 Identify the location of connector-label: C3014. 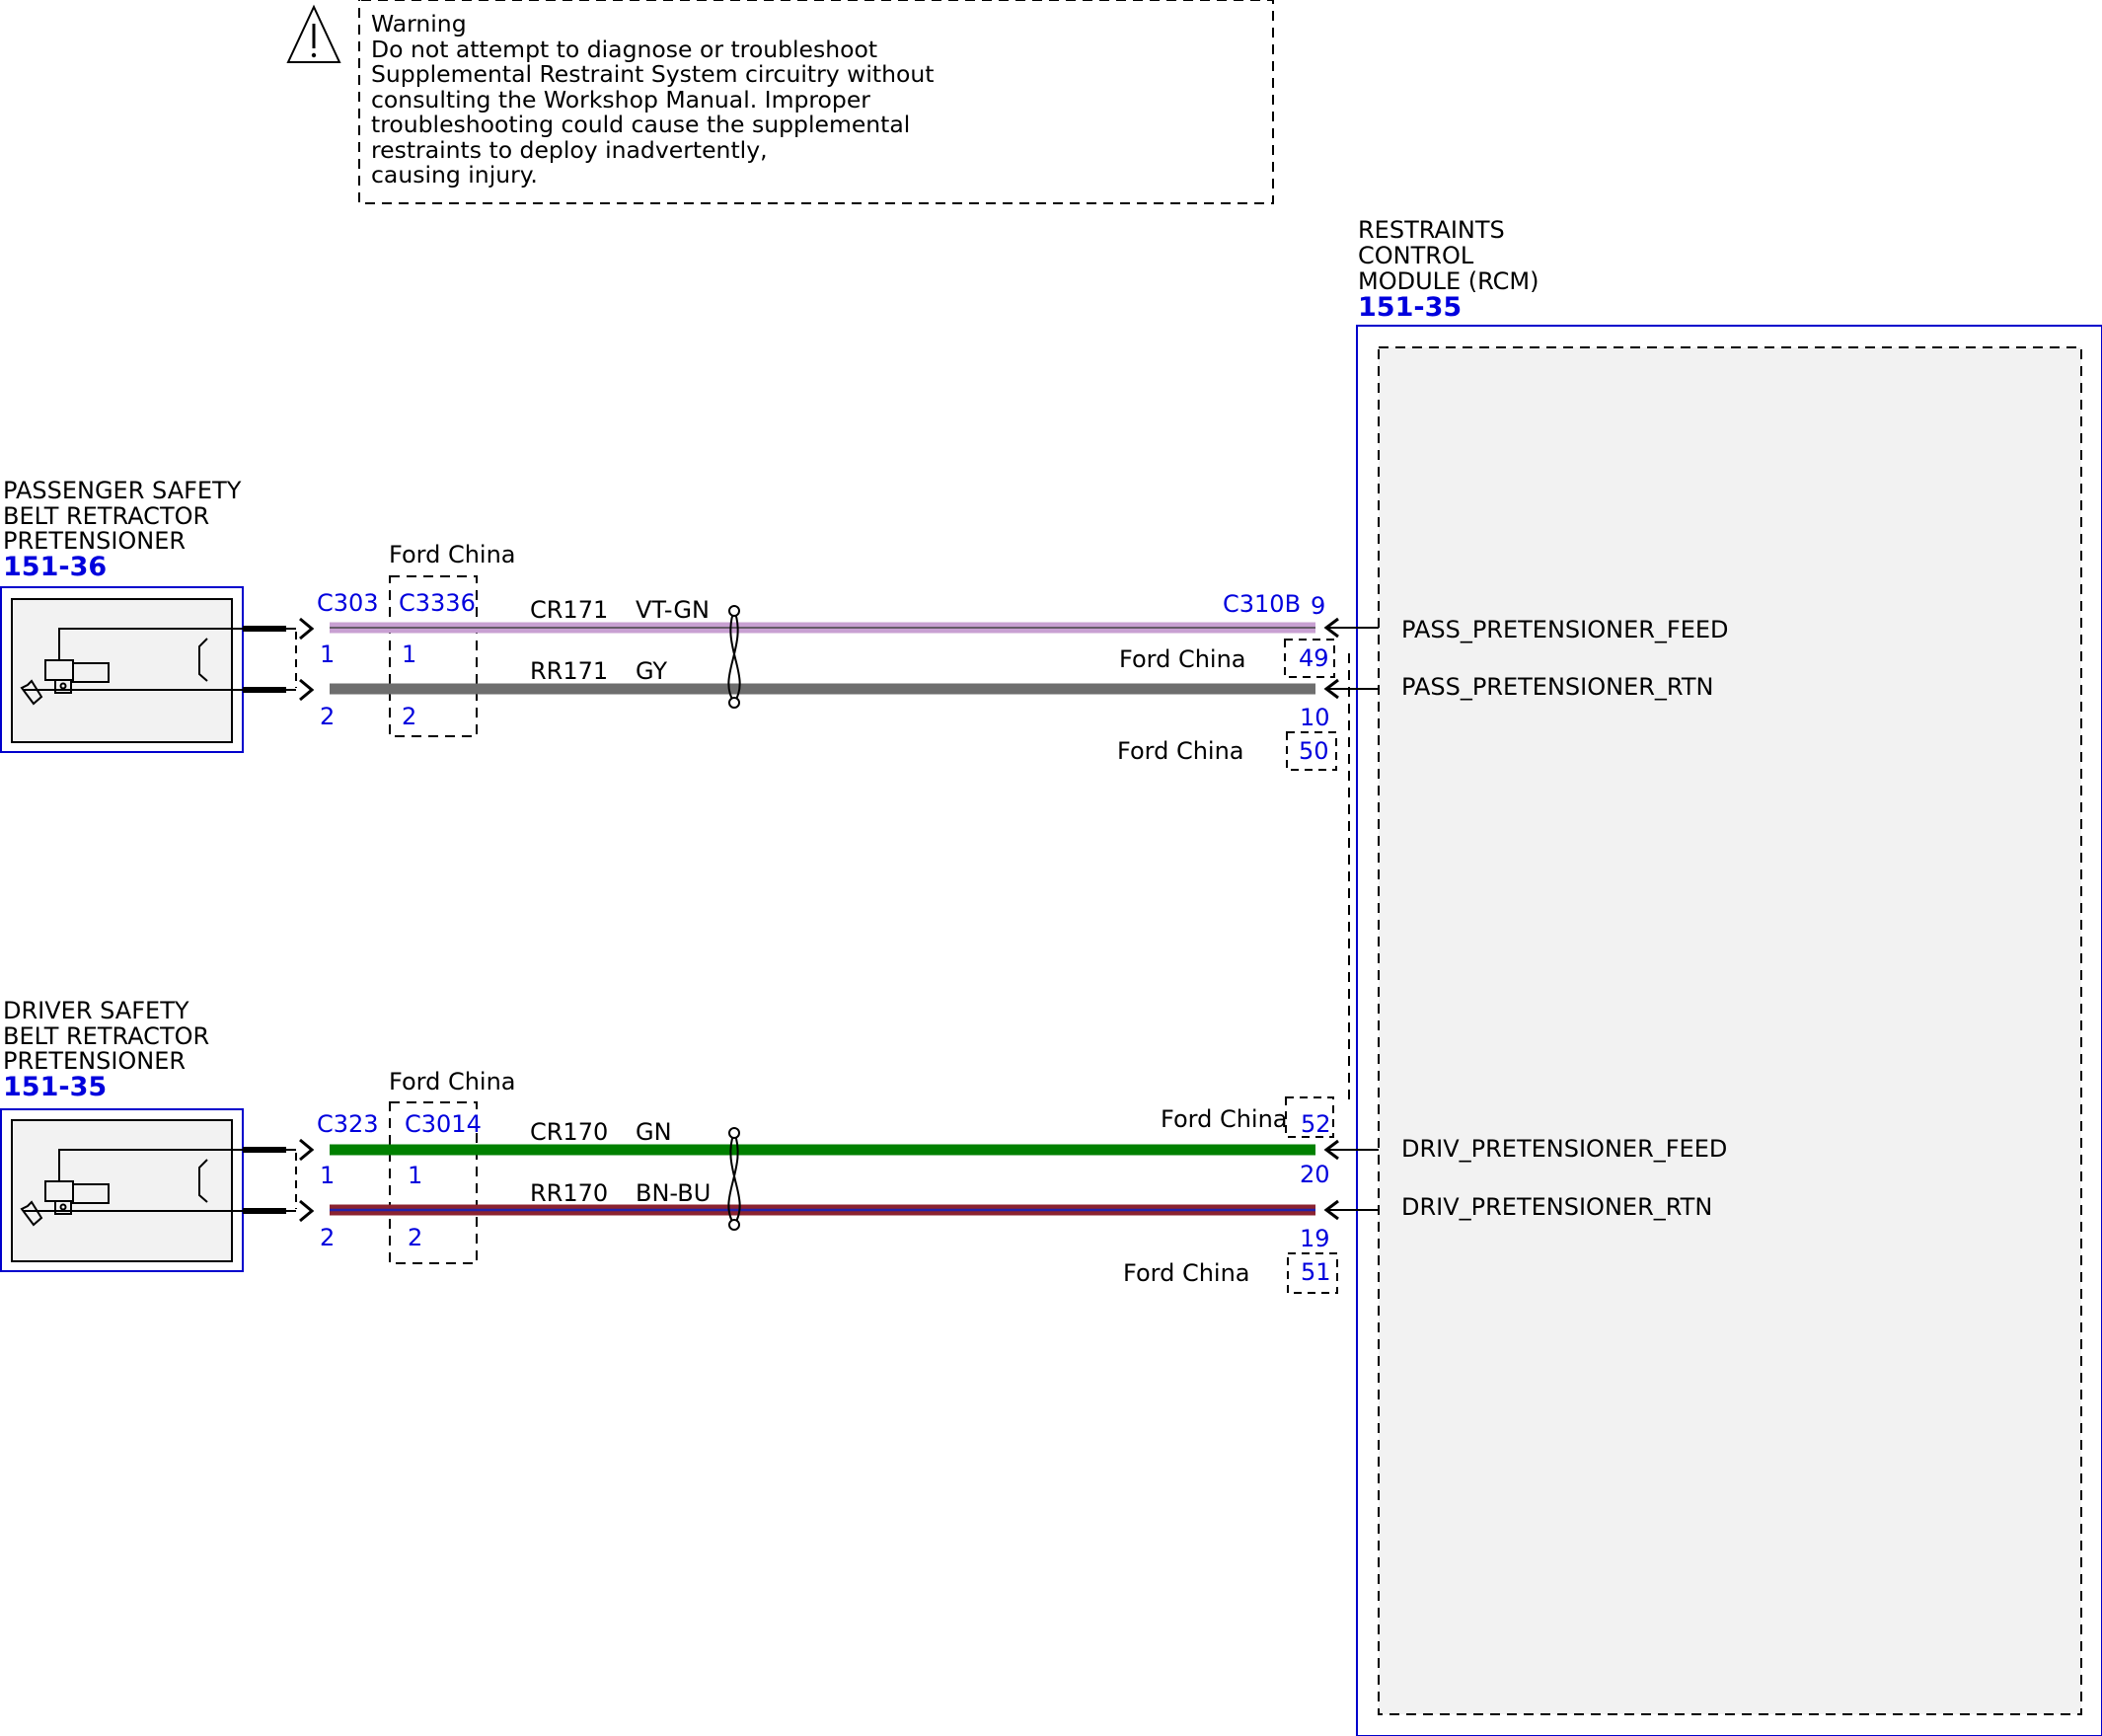
(443, 1124).